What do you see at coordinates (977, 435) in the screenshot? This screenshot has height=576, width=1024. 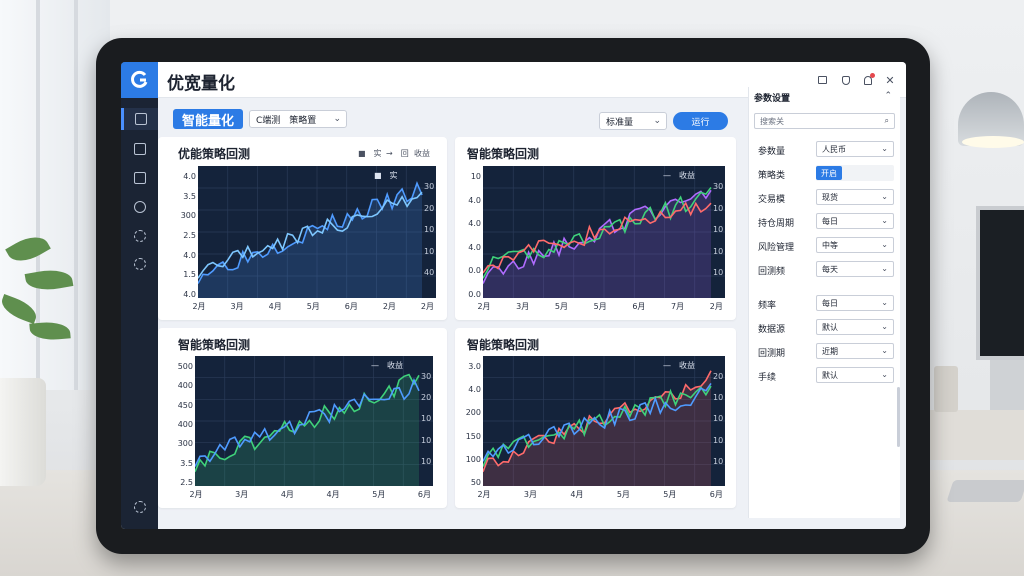 I see `background-shelf` at bounding box center [977, 435].